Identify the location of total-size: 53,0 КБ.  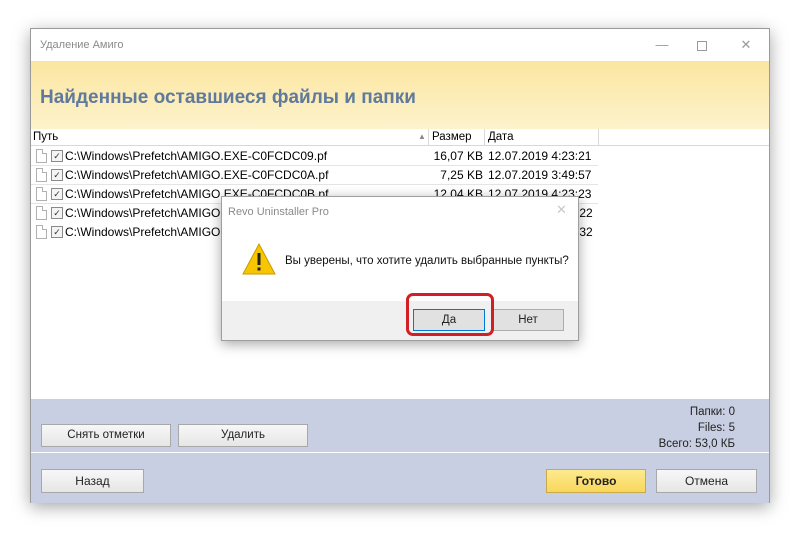
(715, 444).